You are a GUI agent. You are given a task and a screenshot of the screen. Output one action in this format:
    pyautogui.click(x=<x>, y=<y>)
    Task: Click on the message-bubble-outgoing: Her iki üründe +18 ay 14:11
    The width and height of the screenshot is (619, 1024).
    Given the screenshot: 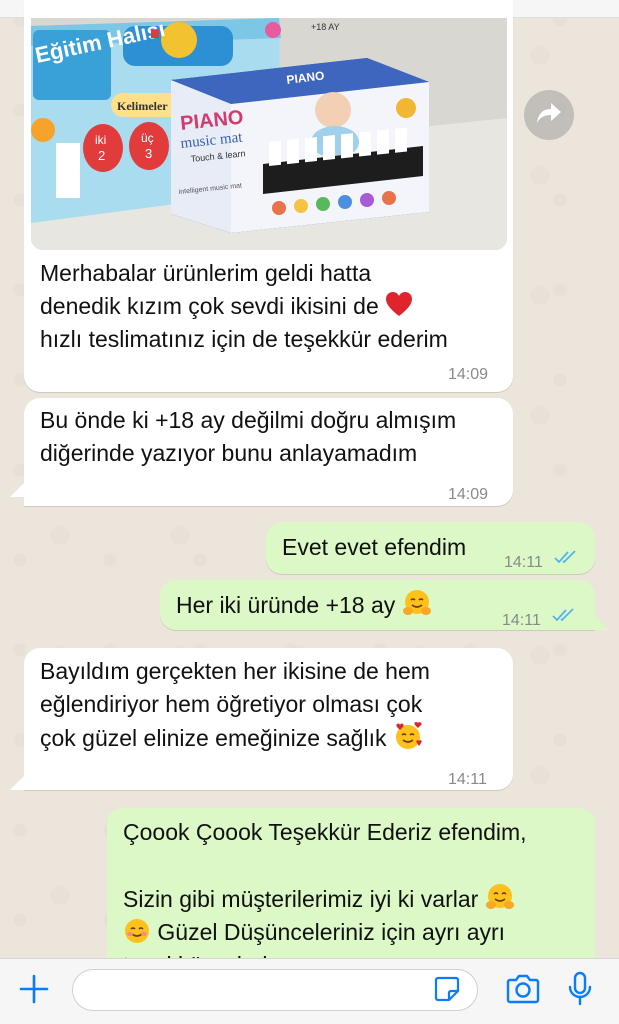 What is the action you would take?
    pyautogui.click(x=377, y=605)
    